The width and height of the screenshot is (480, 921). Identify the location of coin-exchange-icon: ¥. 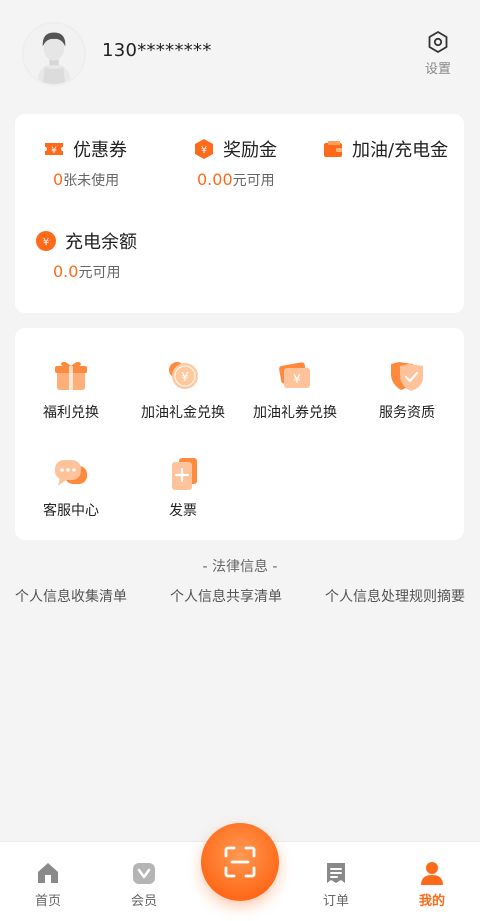
(183, 375).